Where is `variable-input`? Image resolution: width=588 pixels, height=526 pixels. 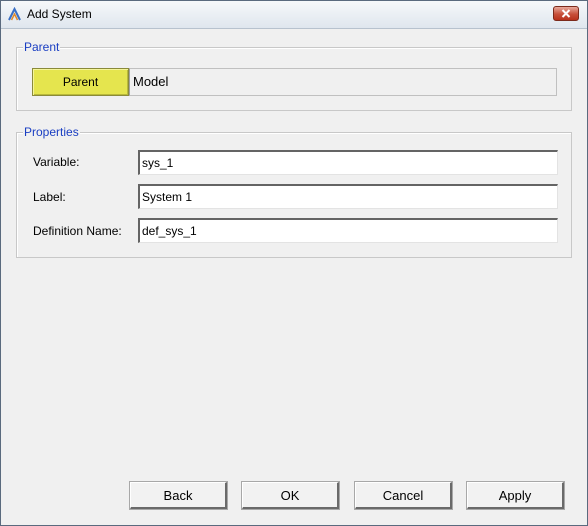 variable-input is located at coordinates (348, 162).